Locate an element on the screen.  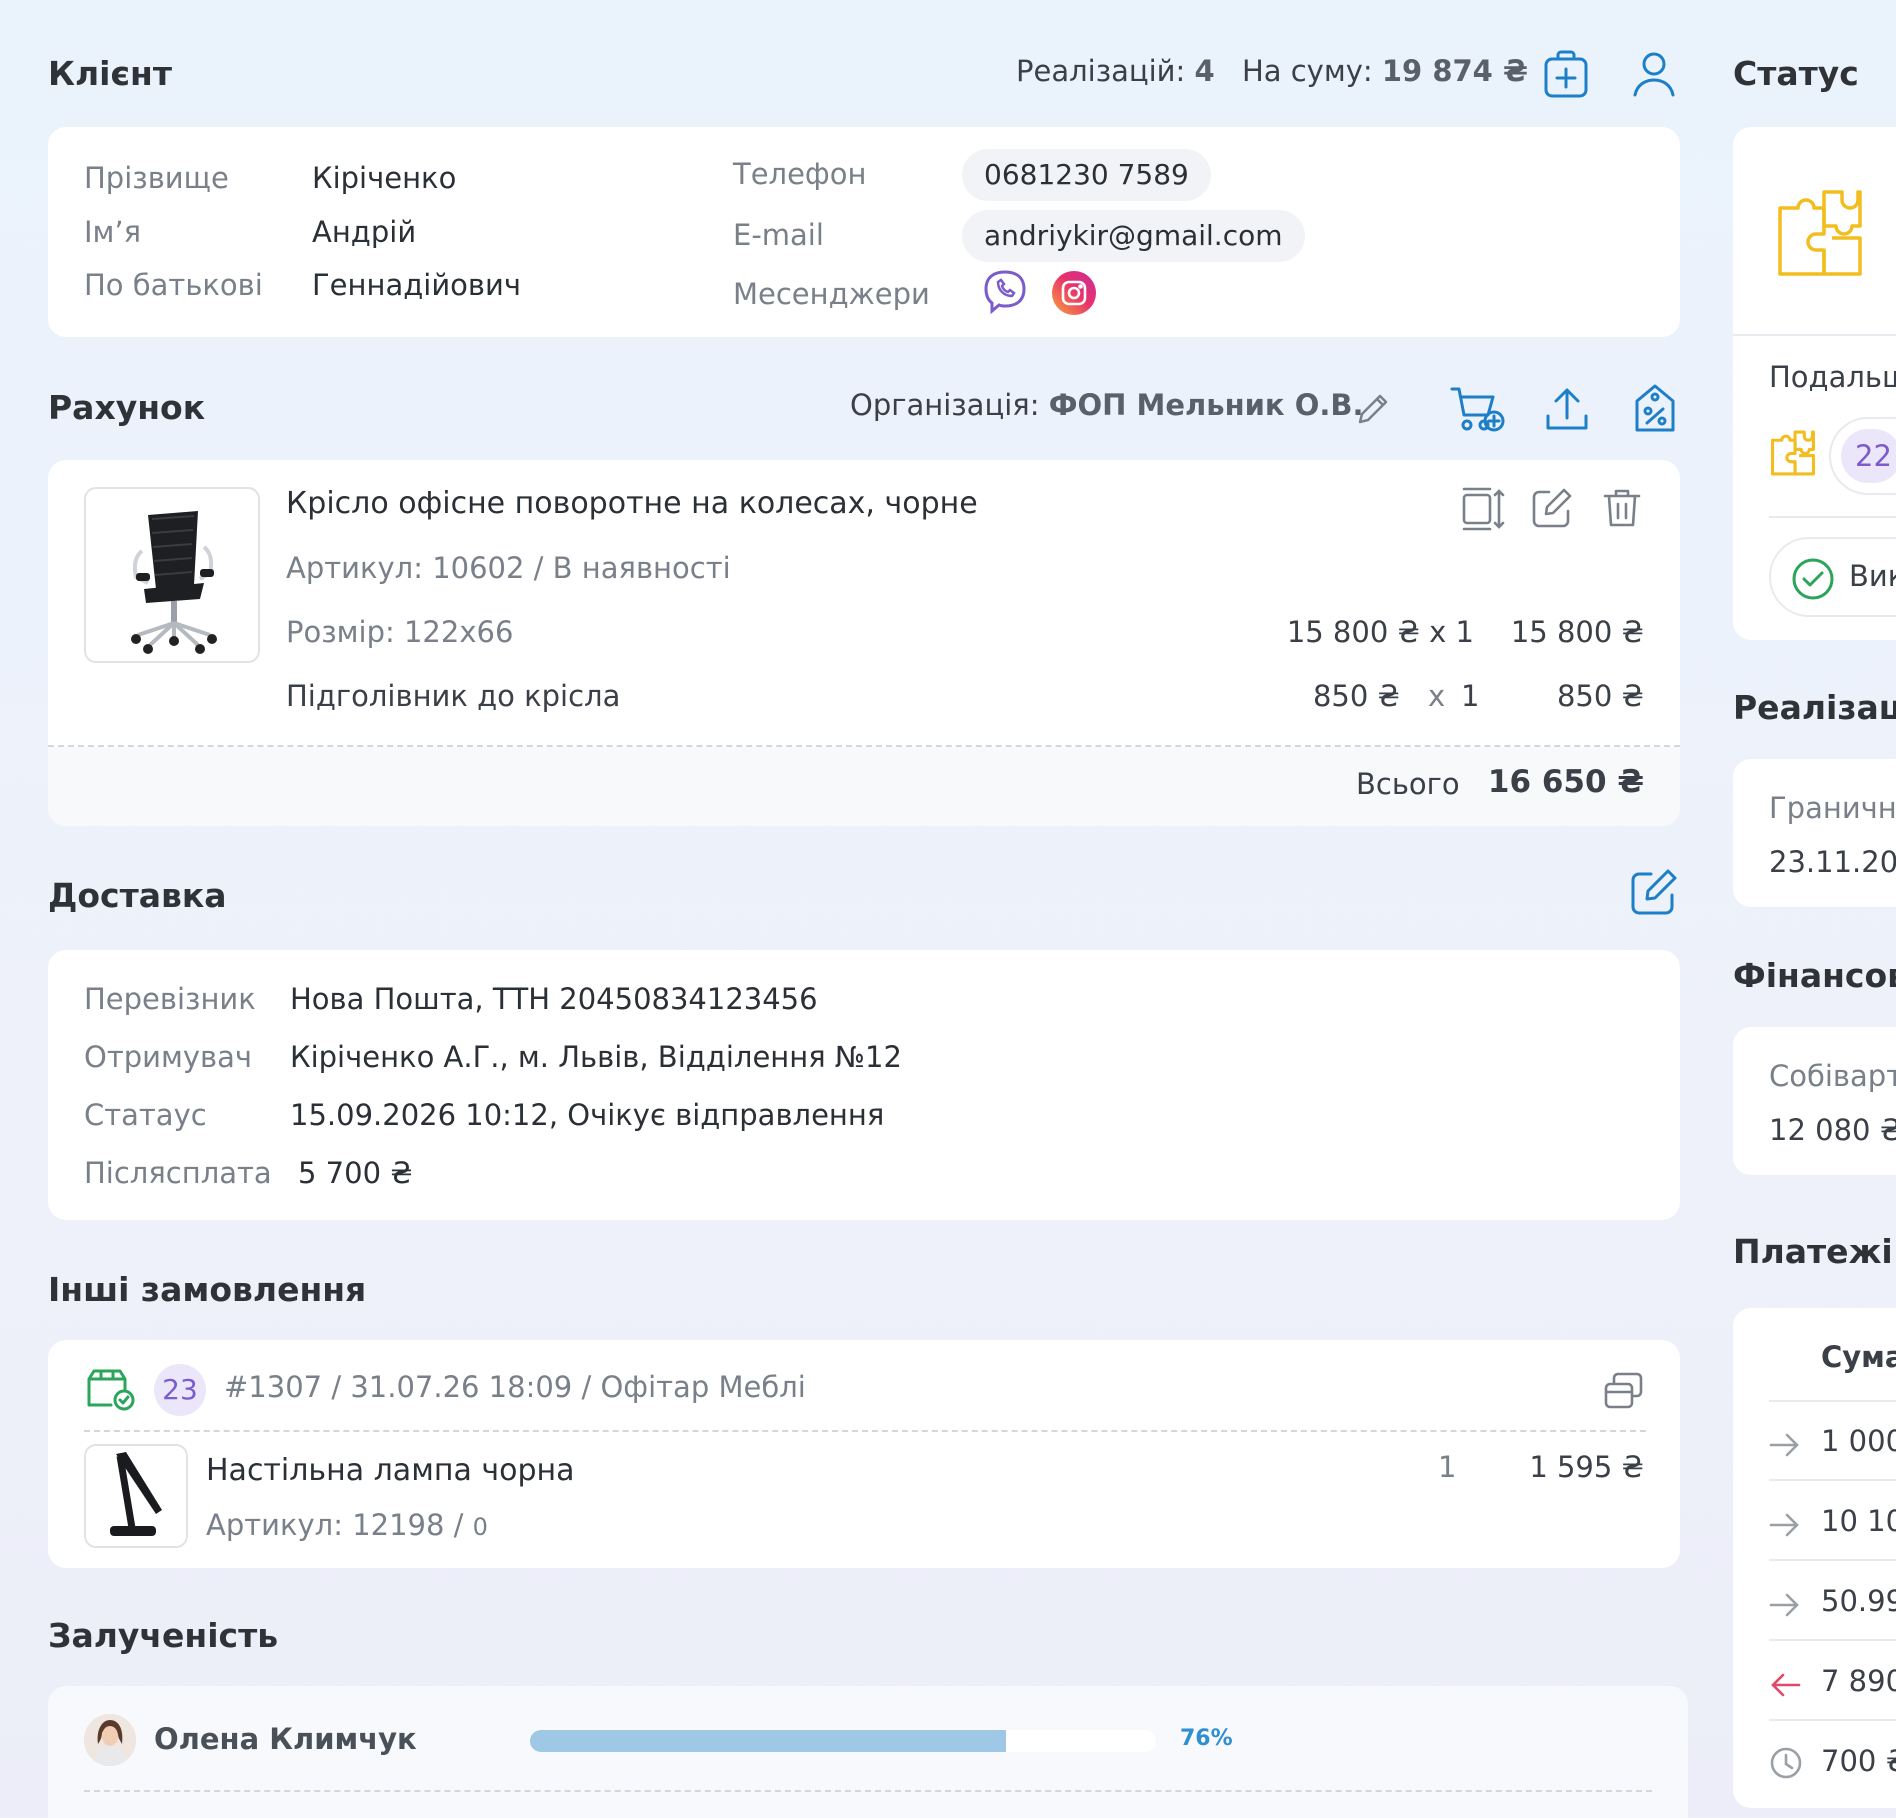
avatar is located at coordinates (110, 1740).